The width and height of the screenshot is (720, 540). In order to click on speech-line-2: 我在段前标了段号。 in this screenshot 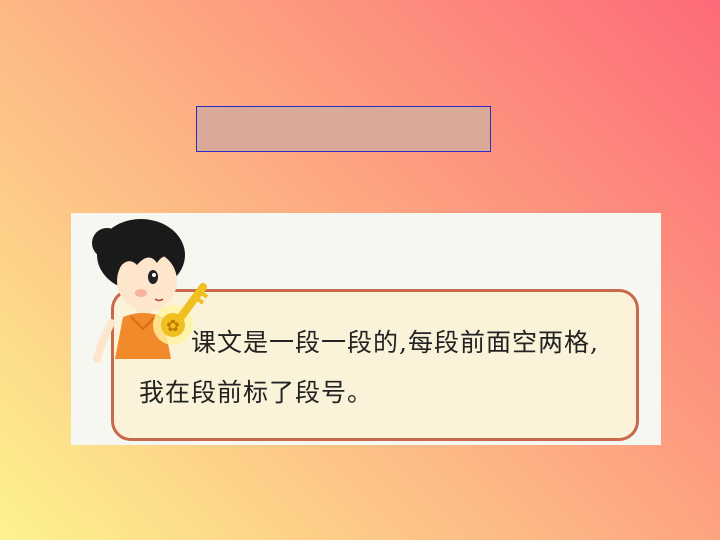, I will do `click(256, 392)`.